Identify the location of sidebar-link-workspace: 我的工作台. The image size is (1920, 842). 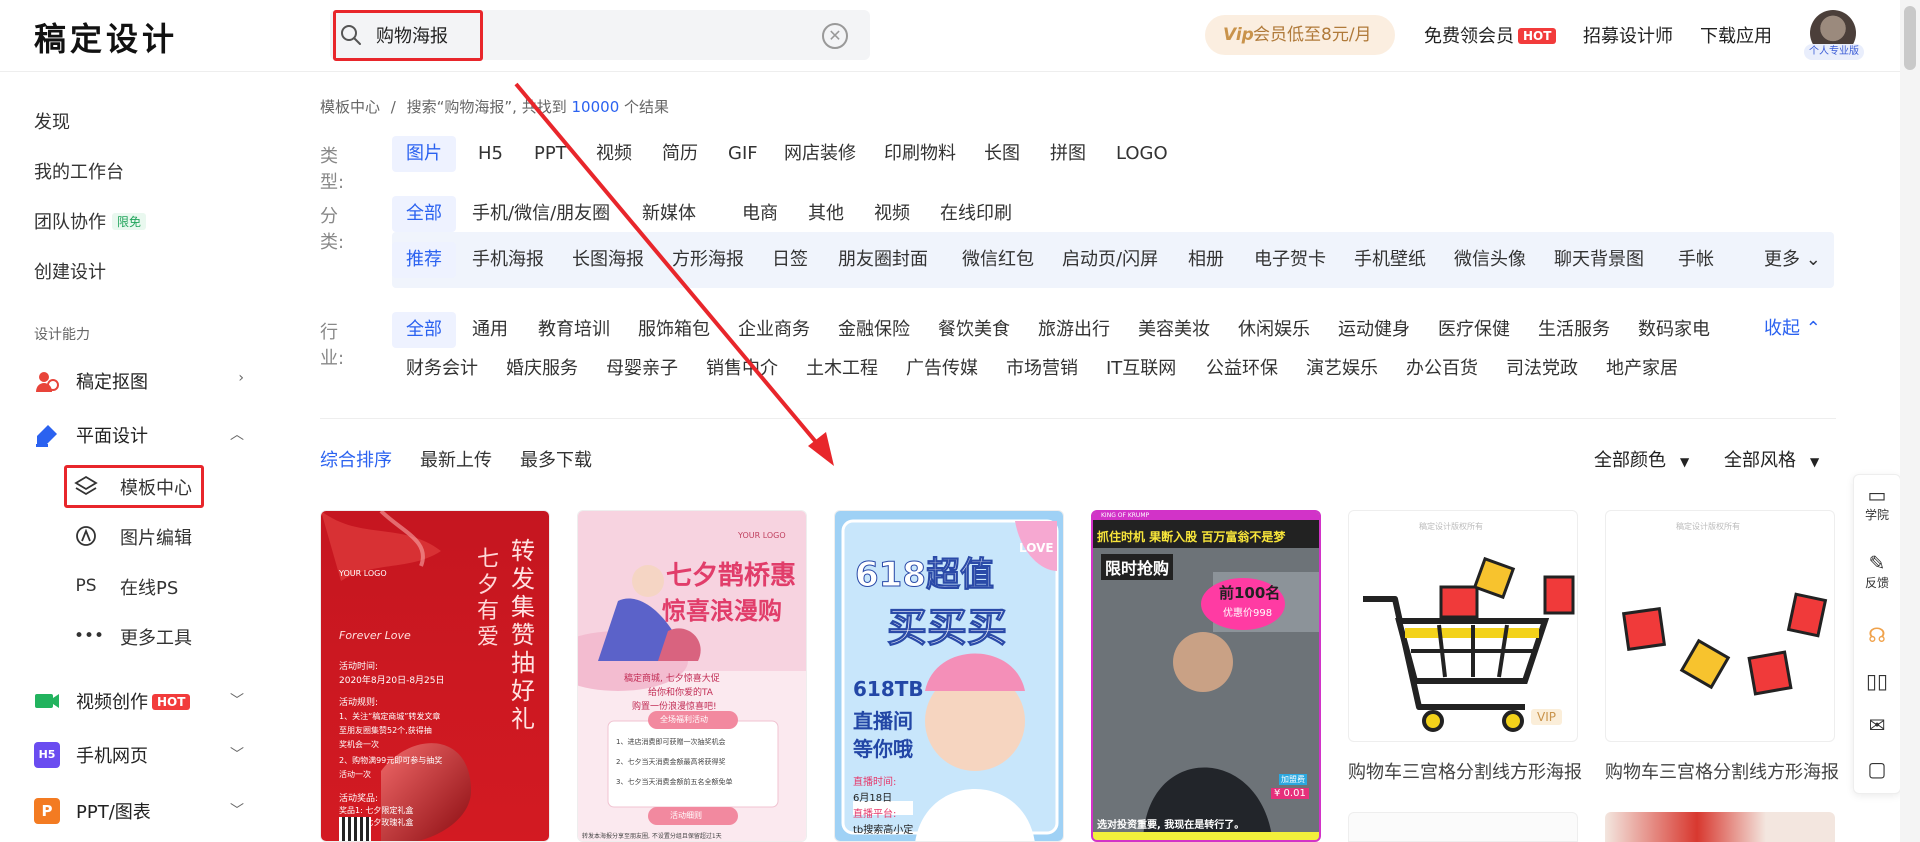
(79, 171).